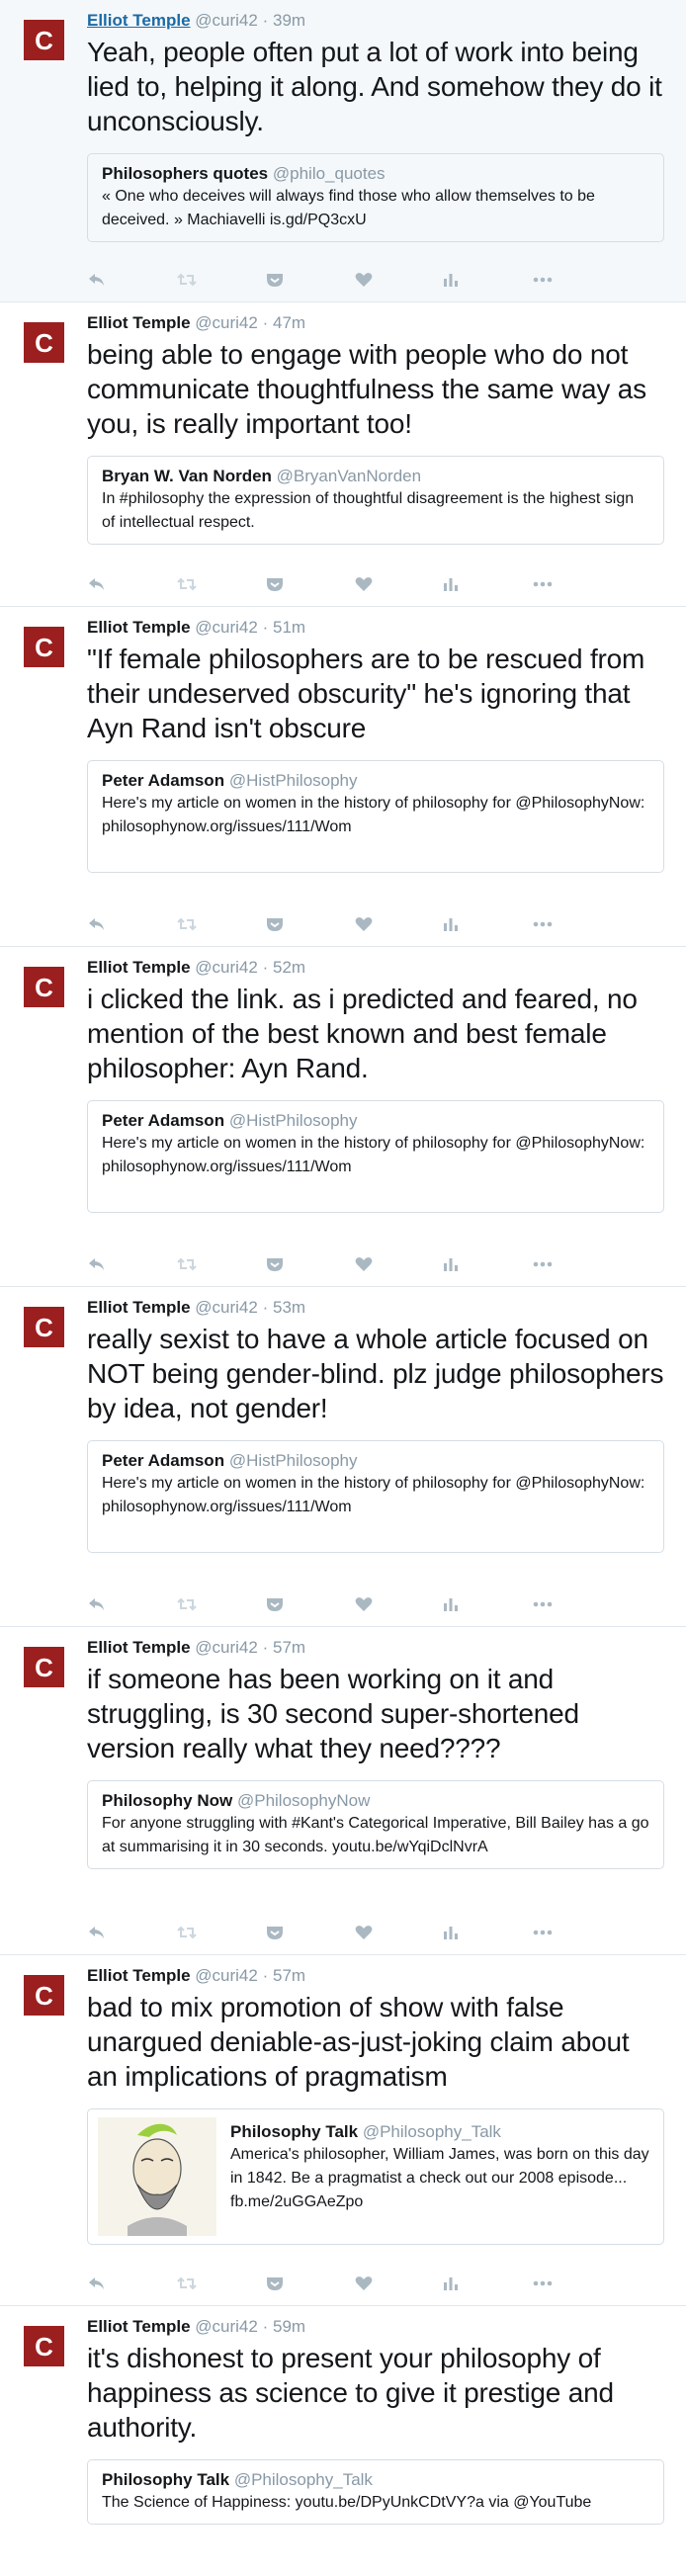 The width and height of the screenshot is (686, 2576). What do you see at coordinates (289, 967) in the screenshot?
I see `timestamp: 52m` at bounding box center [289, 967].